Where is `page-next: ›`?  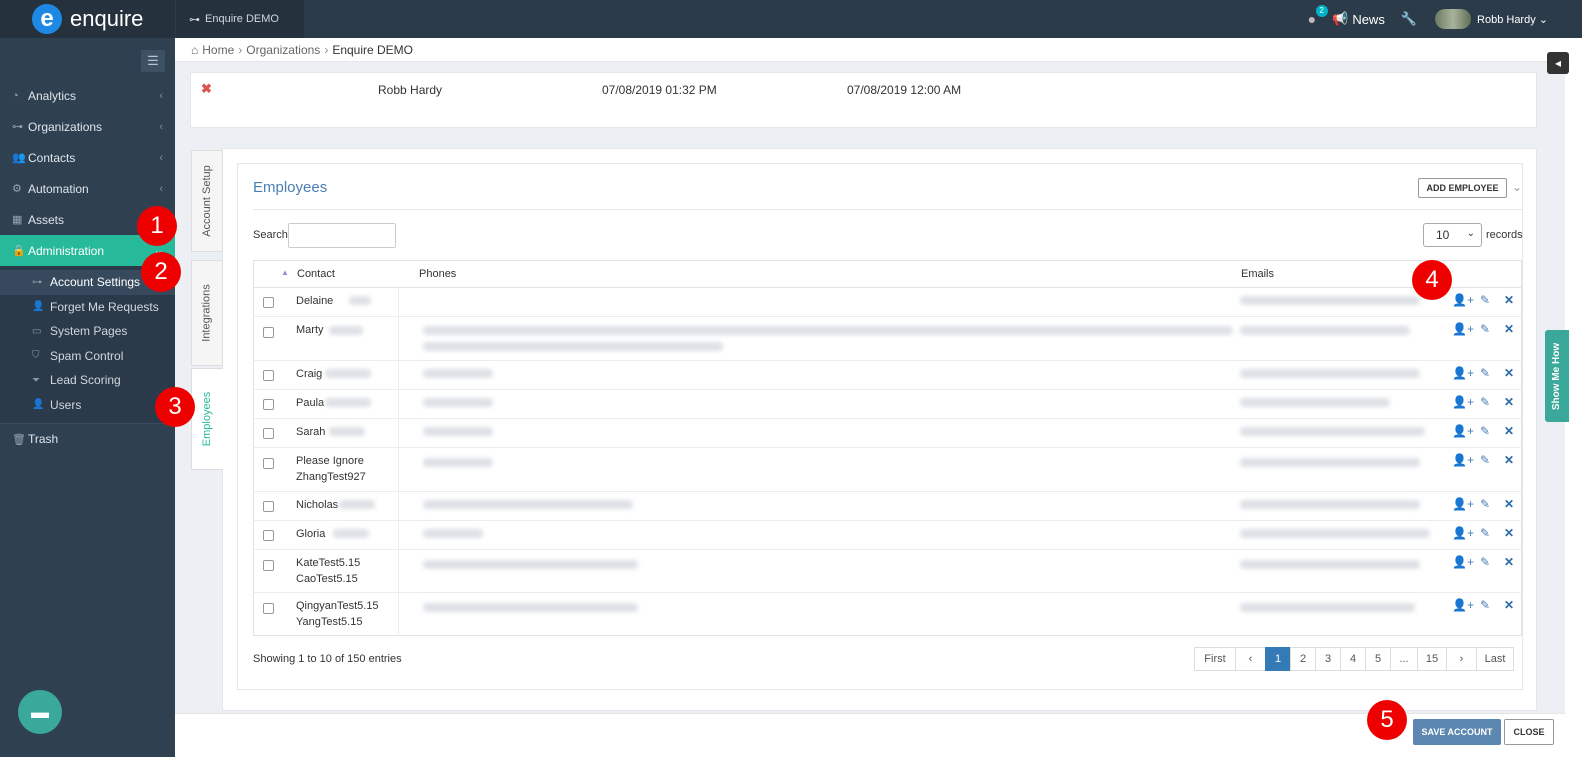 page-next: › is located at coordinates (1461, 659).